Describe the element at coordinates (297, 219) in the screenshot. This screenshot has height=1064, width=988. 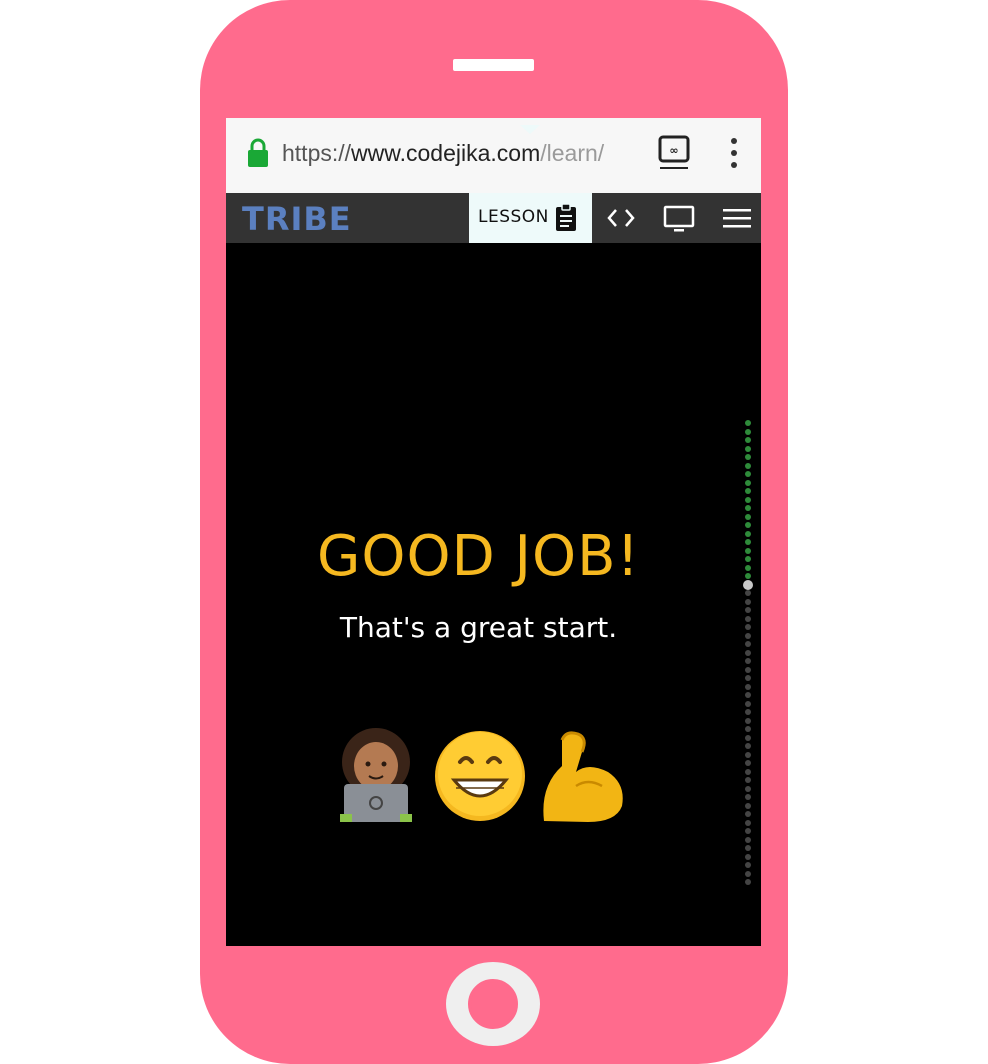
I see `tribe-logo: TRIBE` at that location.